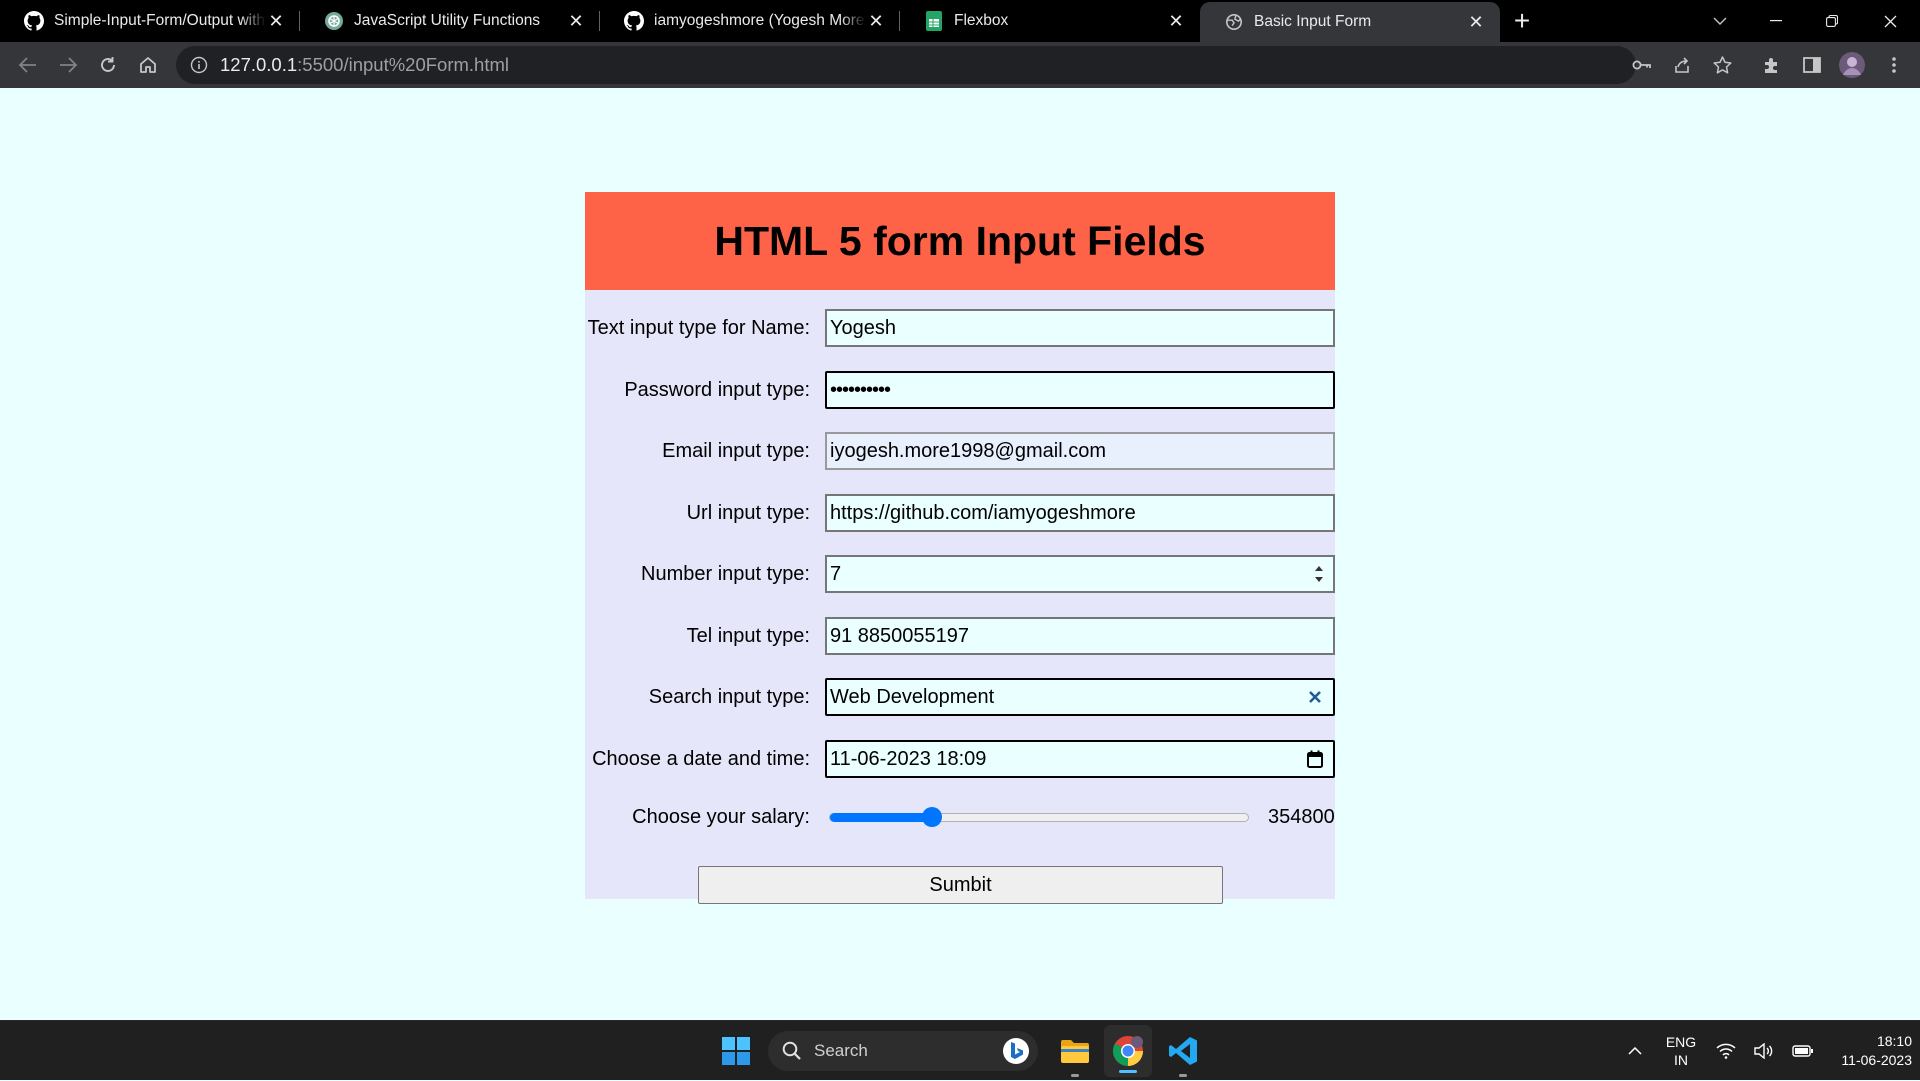 The image size is (1920, 1081). Describe the element at coordinates (701, 758) in the screenshot. I see `datetime-label: Choose a date and time:` at that location.